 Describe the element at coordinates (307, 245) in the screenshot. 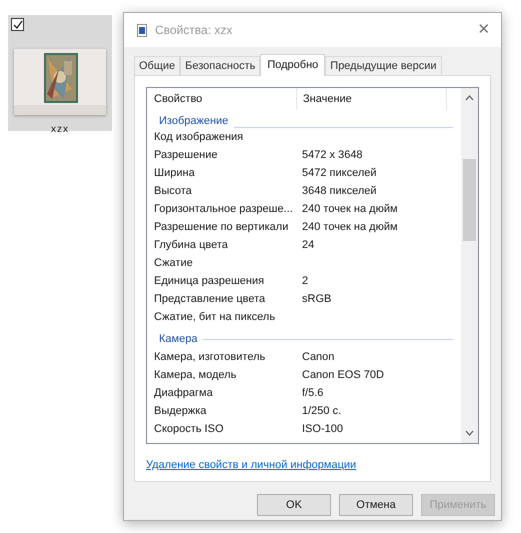

I see `property-value: 24` at that location.